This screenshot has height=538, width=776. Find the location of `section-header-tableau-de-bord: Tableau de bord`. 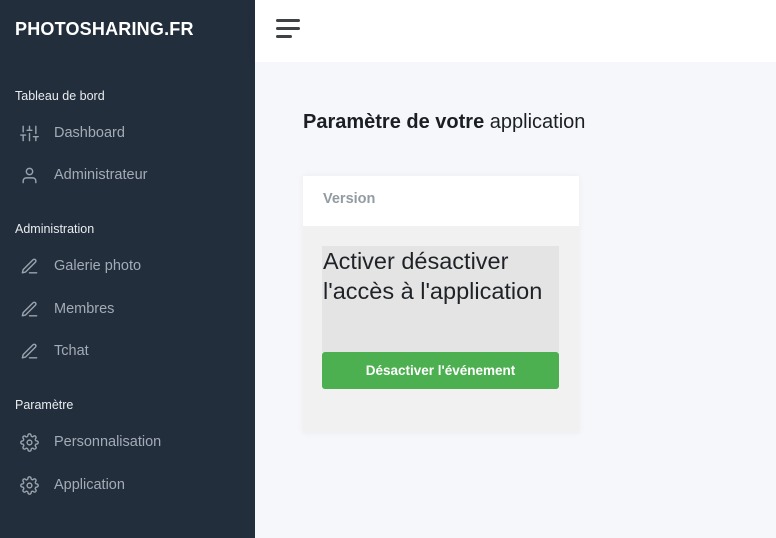

section-header-tableau-de-bord: Tableau de bord is located at coordinates (60, 96).